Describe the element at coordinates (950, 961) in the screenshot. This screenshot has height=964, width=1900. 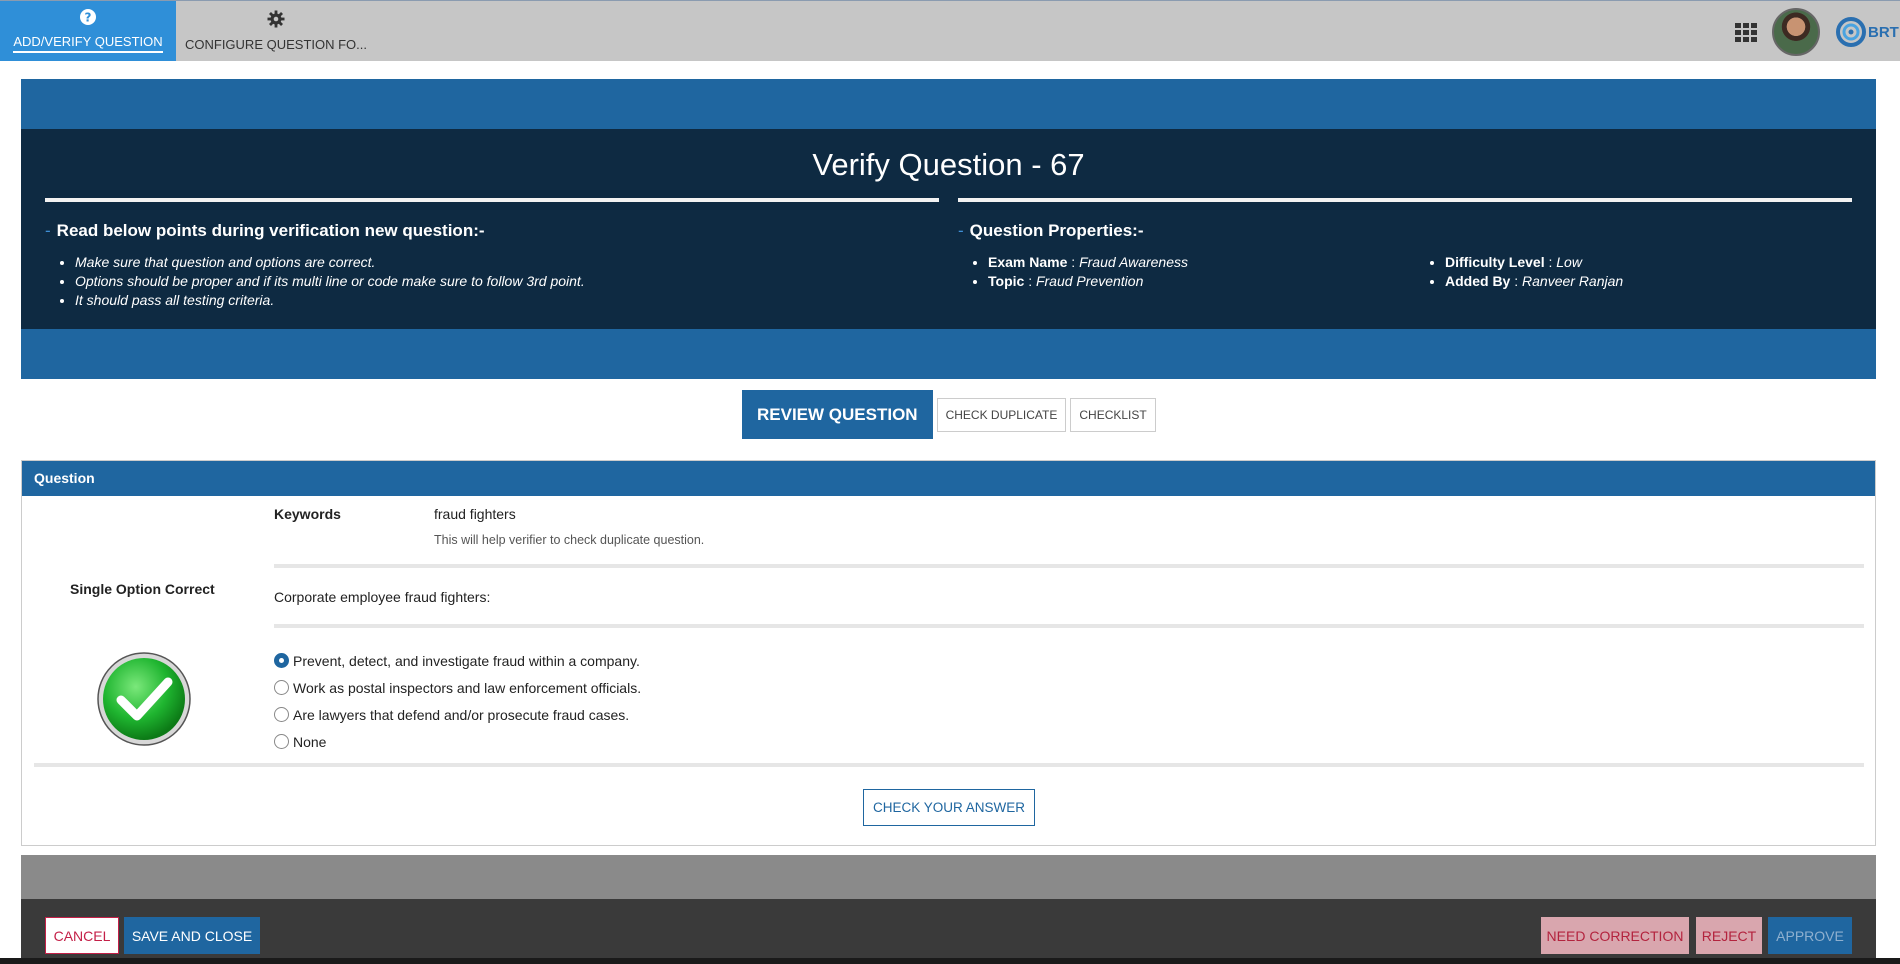
I see `bottom-strip` at that location.